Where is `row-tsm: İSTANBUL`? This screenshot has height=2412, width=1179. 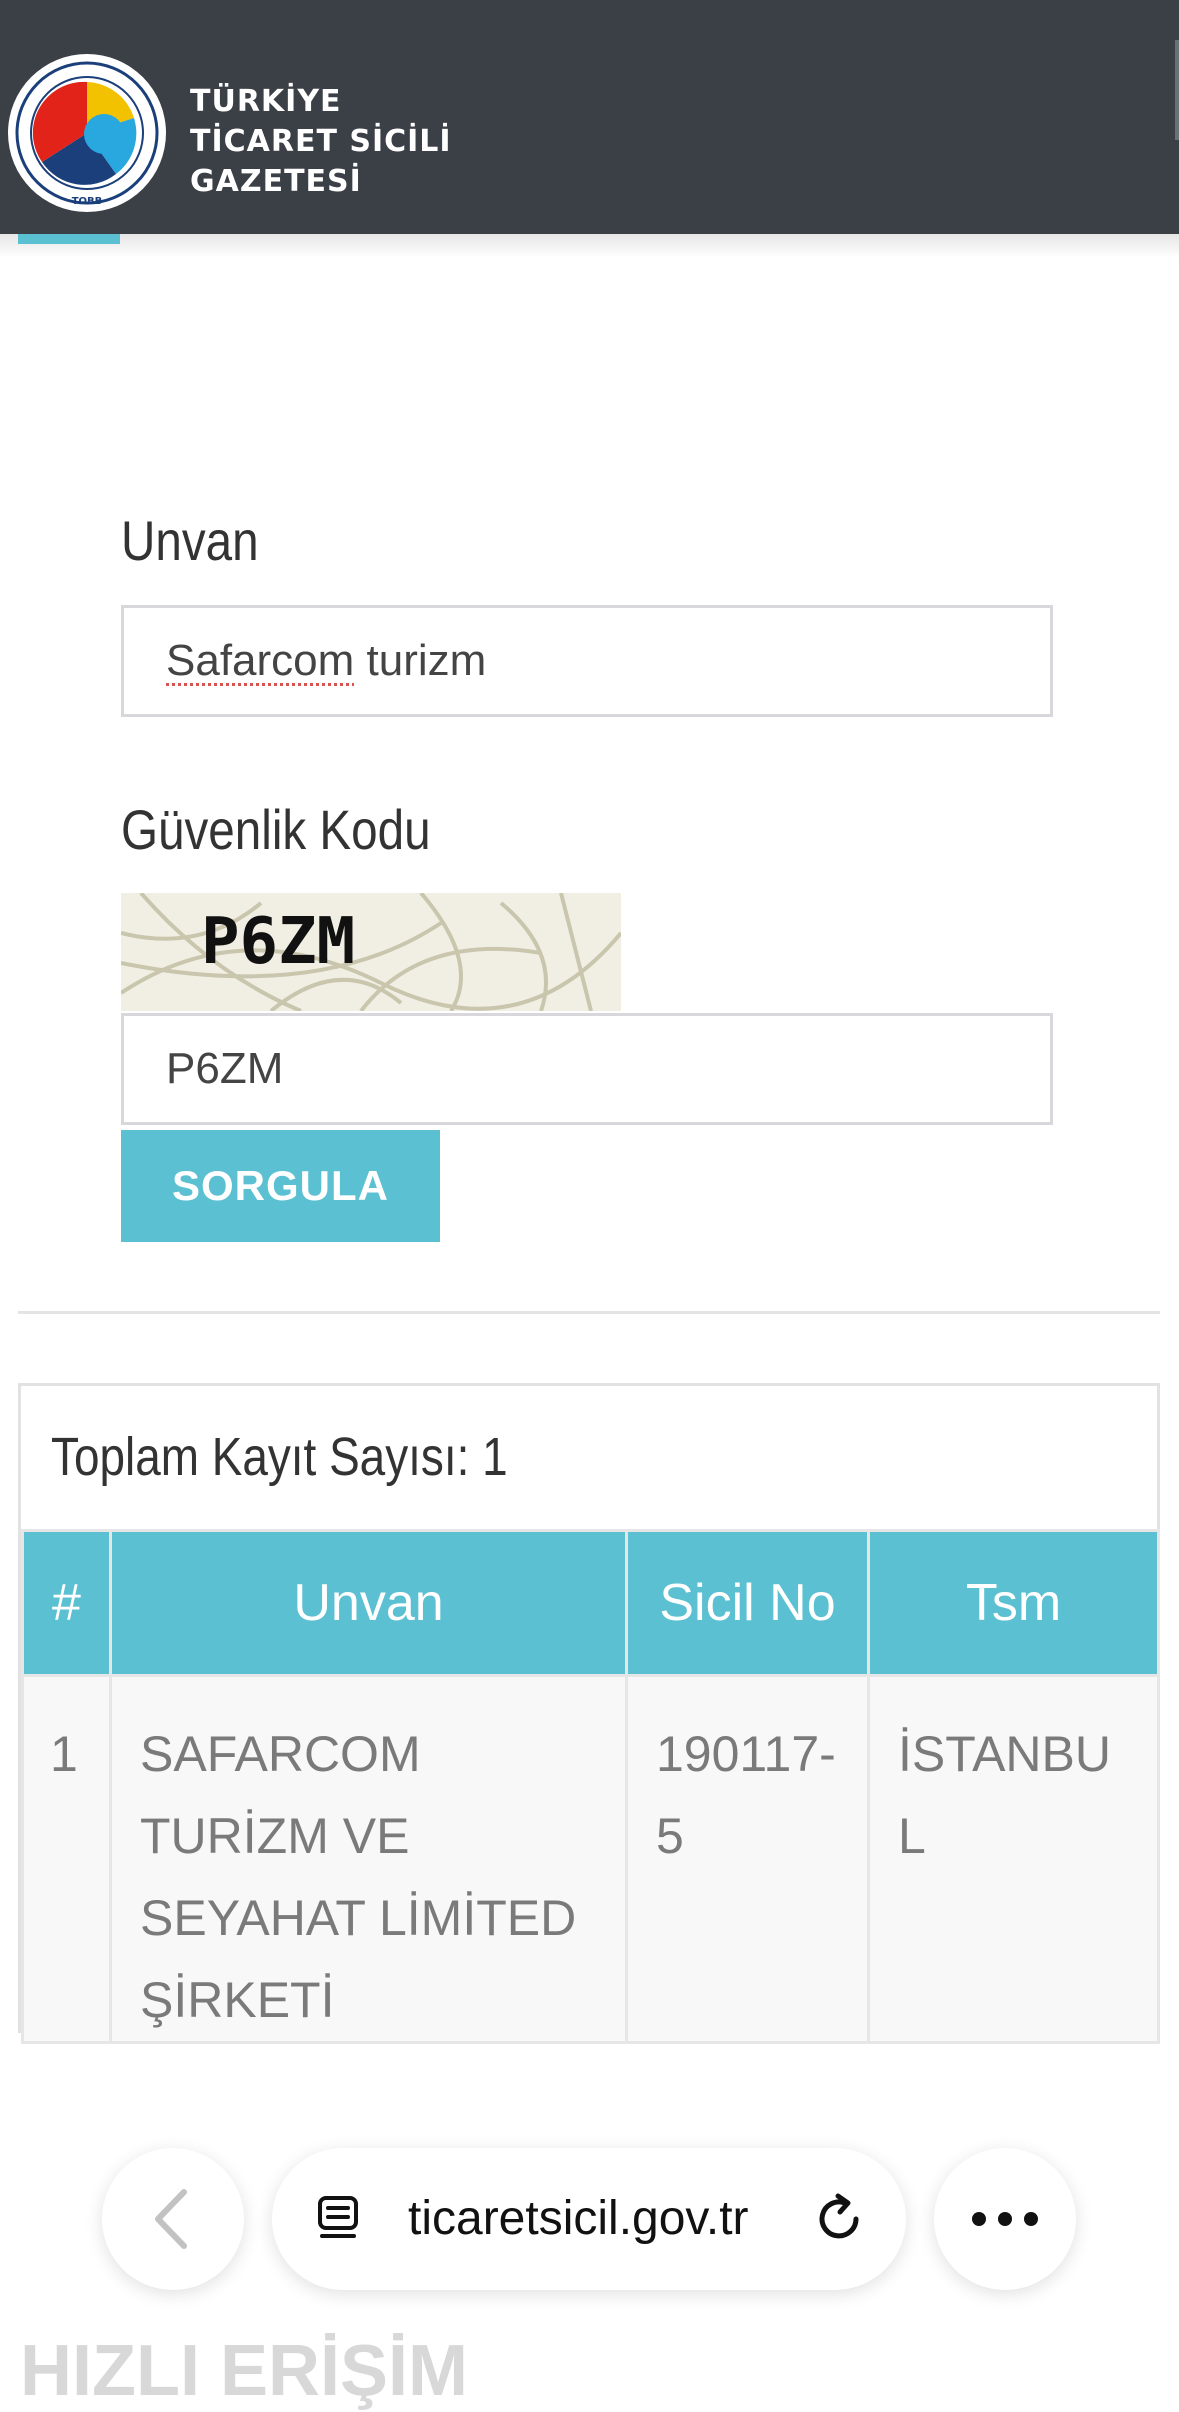 row-tsm: İSTANBUL is located at coordinates (1013, 1859).